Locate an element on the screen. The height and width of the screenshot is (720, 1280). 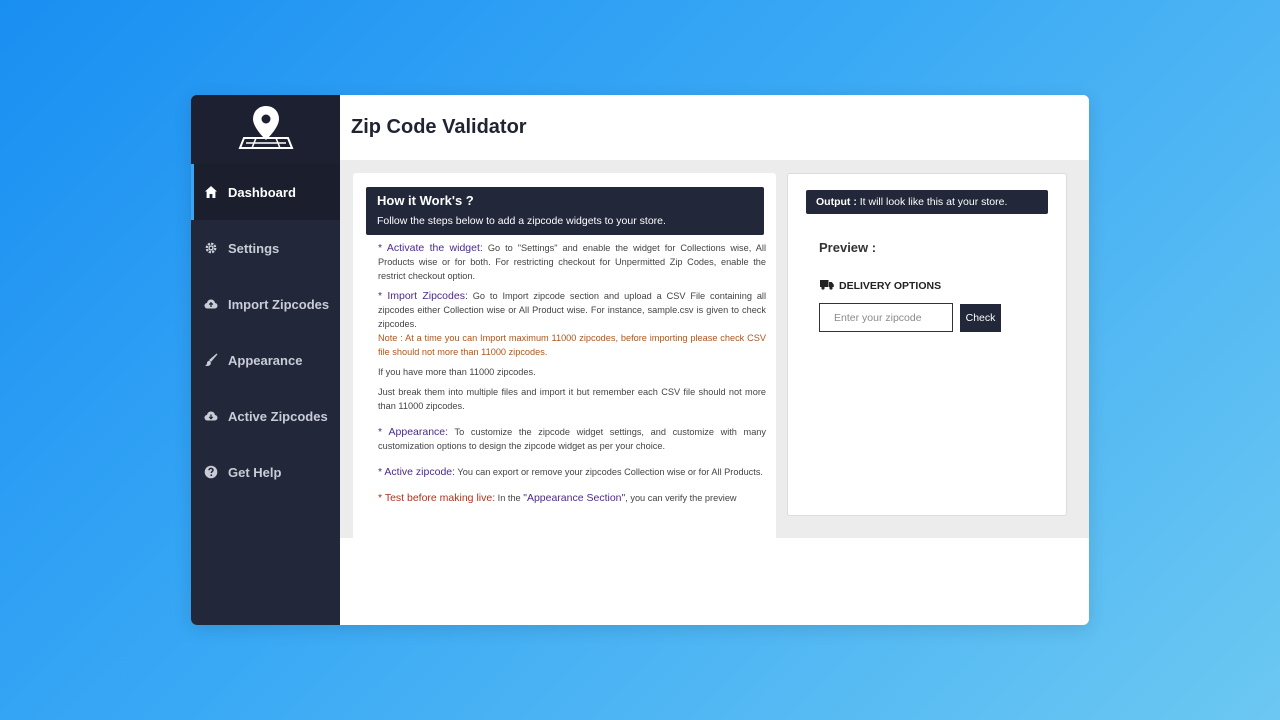
sidebar-item-appearance: Appearance is located at coordinates (265, 360).